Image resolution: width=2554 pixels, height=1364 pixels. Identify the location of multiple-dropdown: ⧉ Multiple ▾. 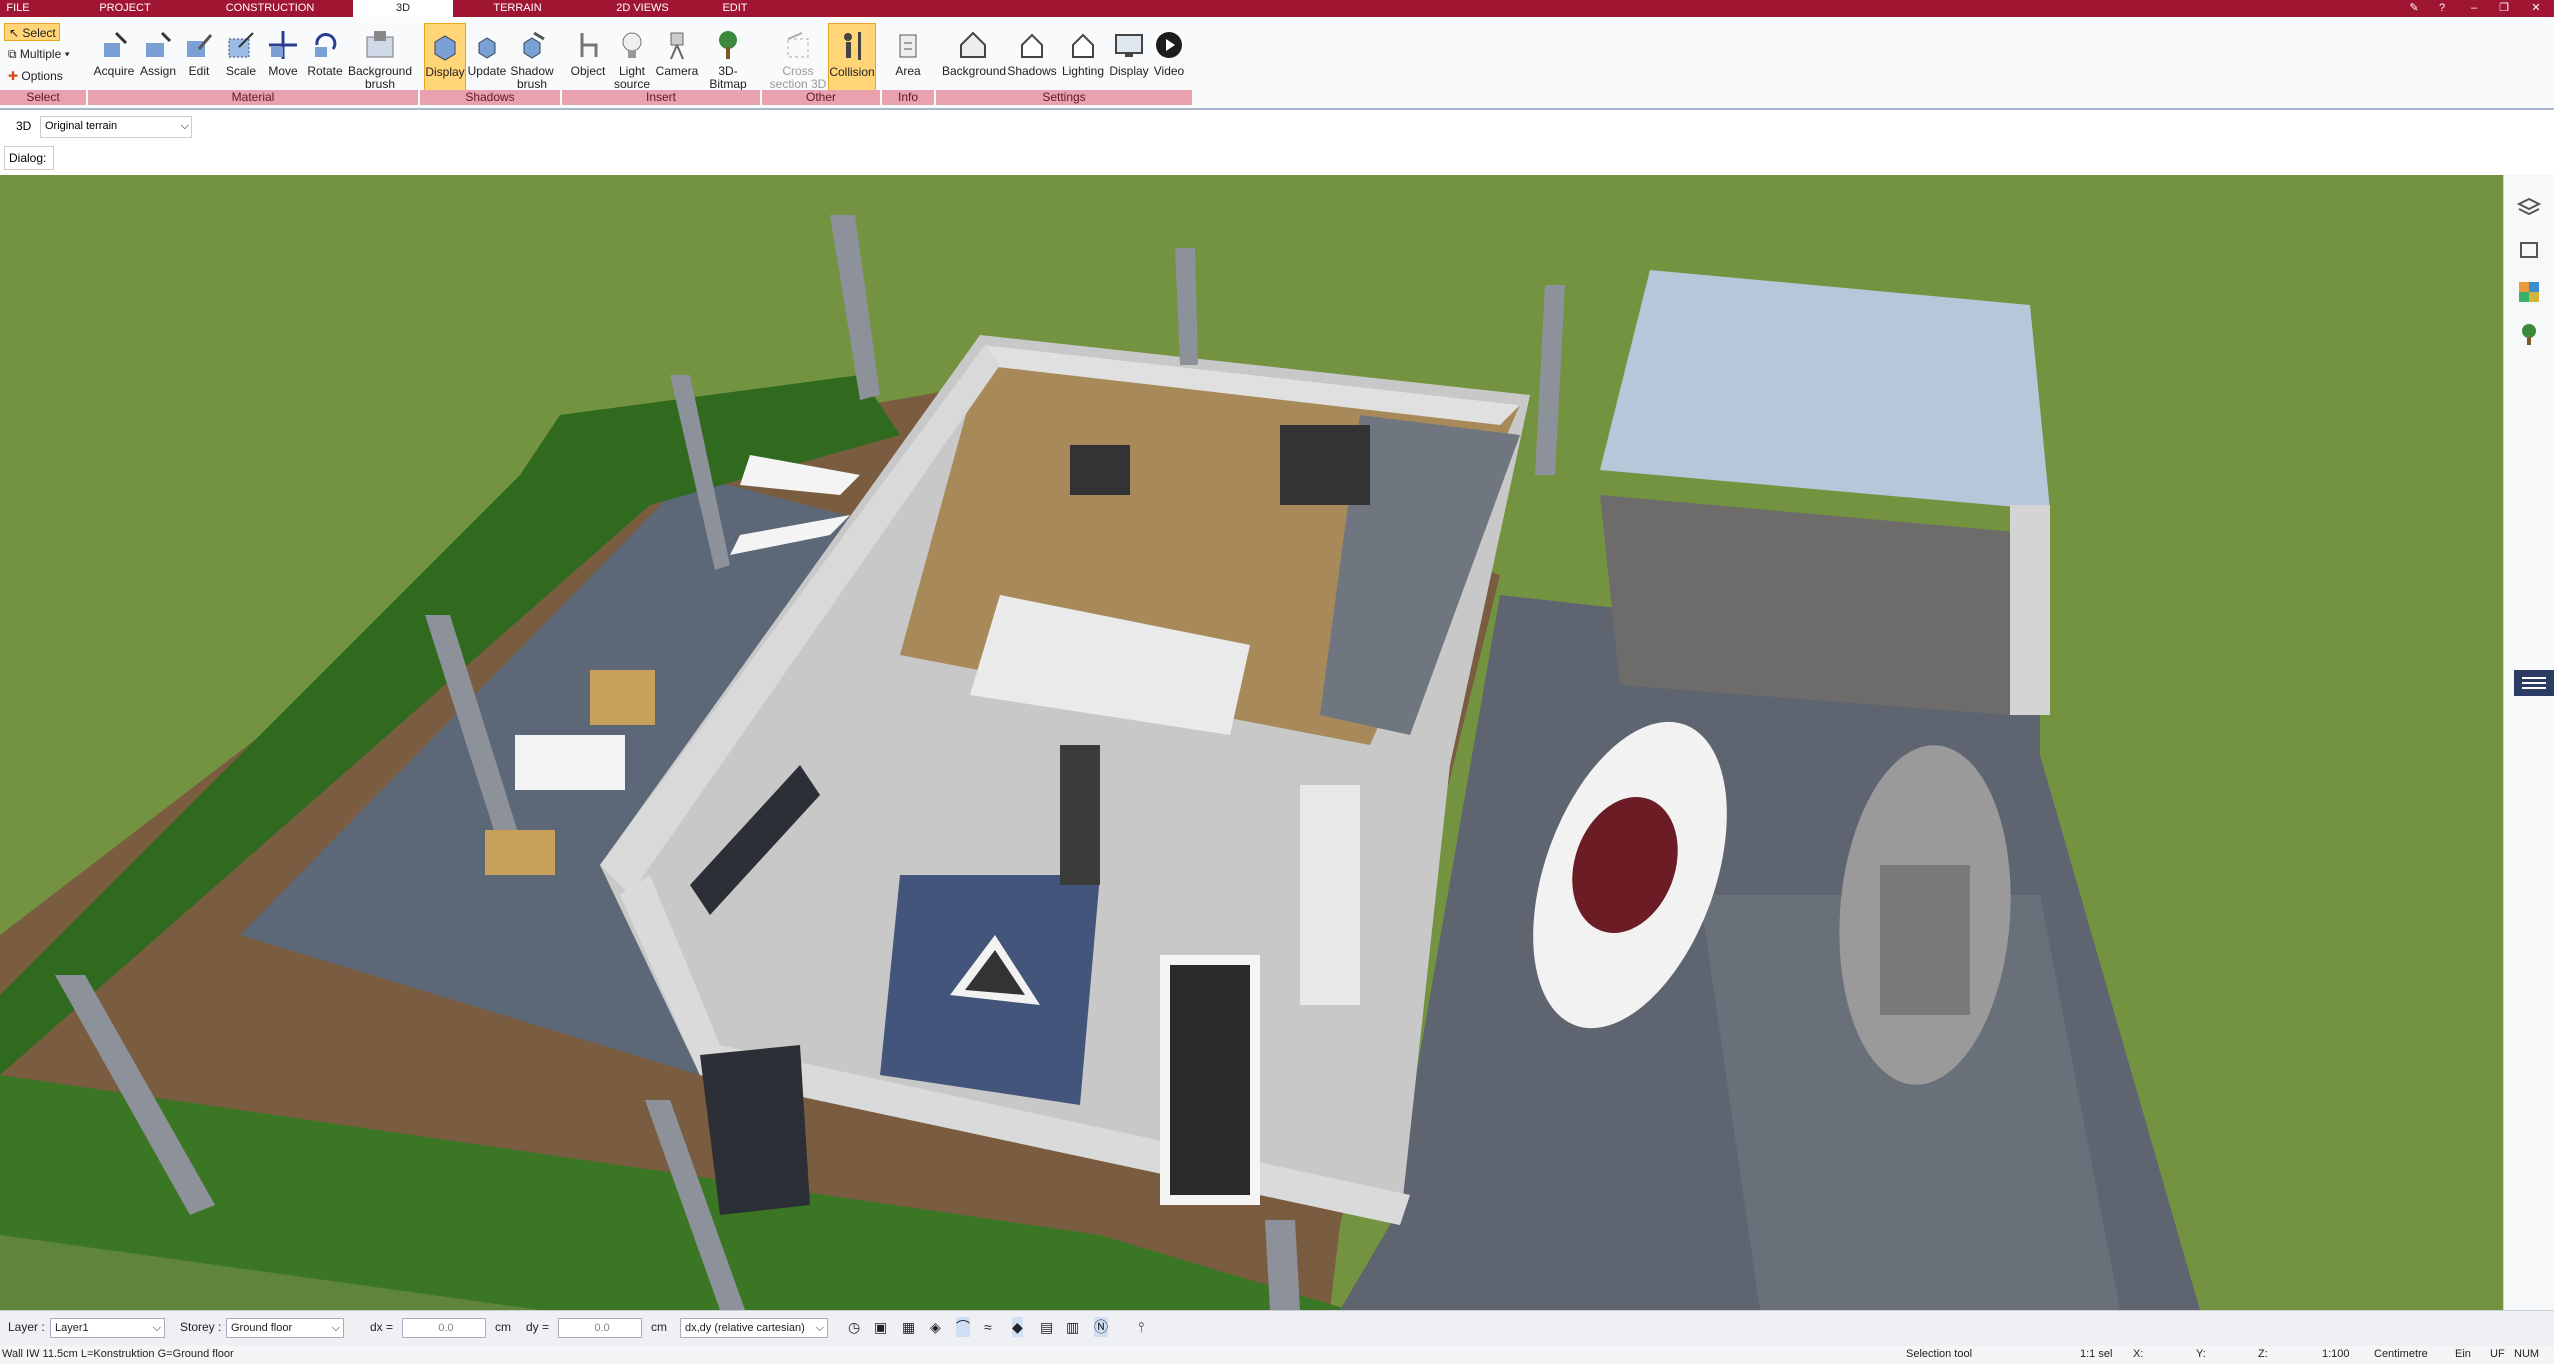
(43, 54).